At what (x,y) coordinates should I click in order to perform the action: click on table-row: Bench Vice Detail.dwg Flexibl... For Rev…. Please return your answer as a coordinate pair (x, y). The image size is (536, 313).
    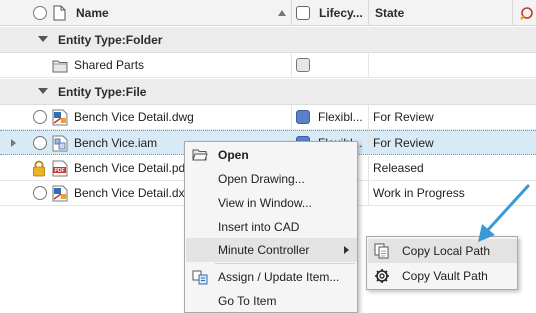
    Looking at the image, I should click on (268, 117).